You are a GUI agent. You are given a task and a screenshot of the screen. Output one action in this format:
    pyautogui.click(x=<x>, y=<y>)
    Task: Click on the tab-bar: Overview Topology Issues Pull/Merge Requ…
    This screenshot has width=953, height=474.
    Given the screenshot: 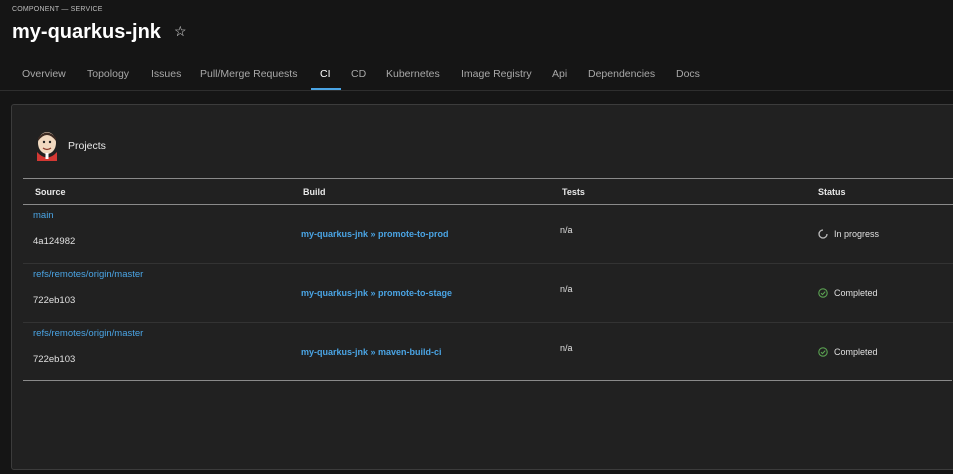 What is the action you would take?
    pyautogui.click(x=476, y=75)
    